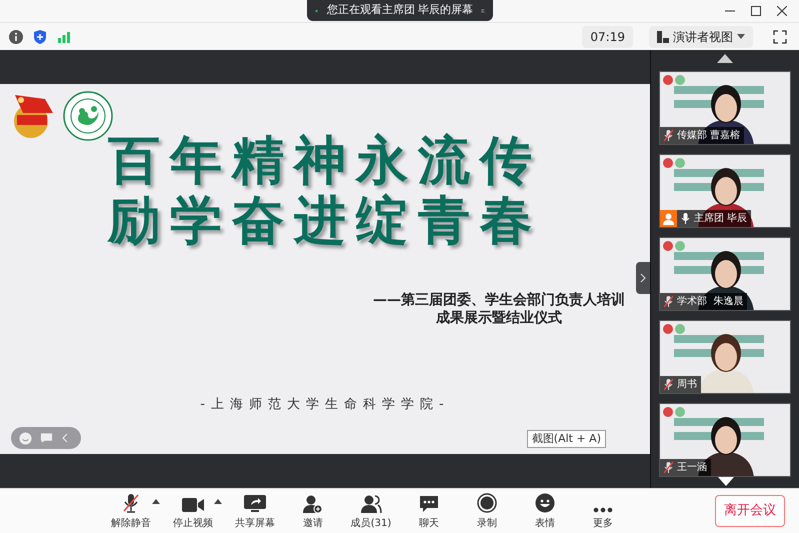 This screenshot has width=799, height=533. Describe the element at coordinates (371, 504) in the screenshot. I see `people-icon` at that location.